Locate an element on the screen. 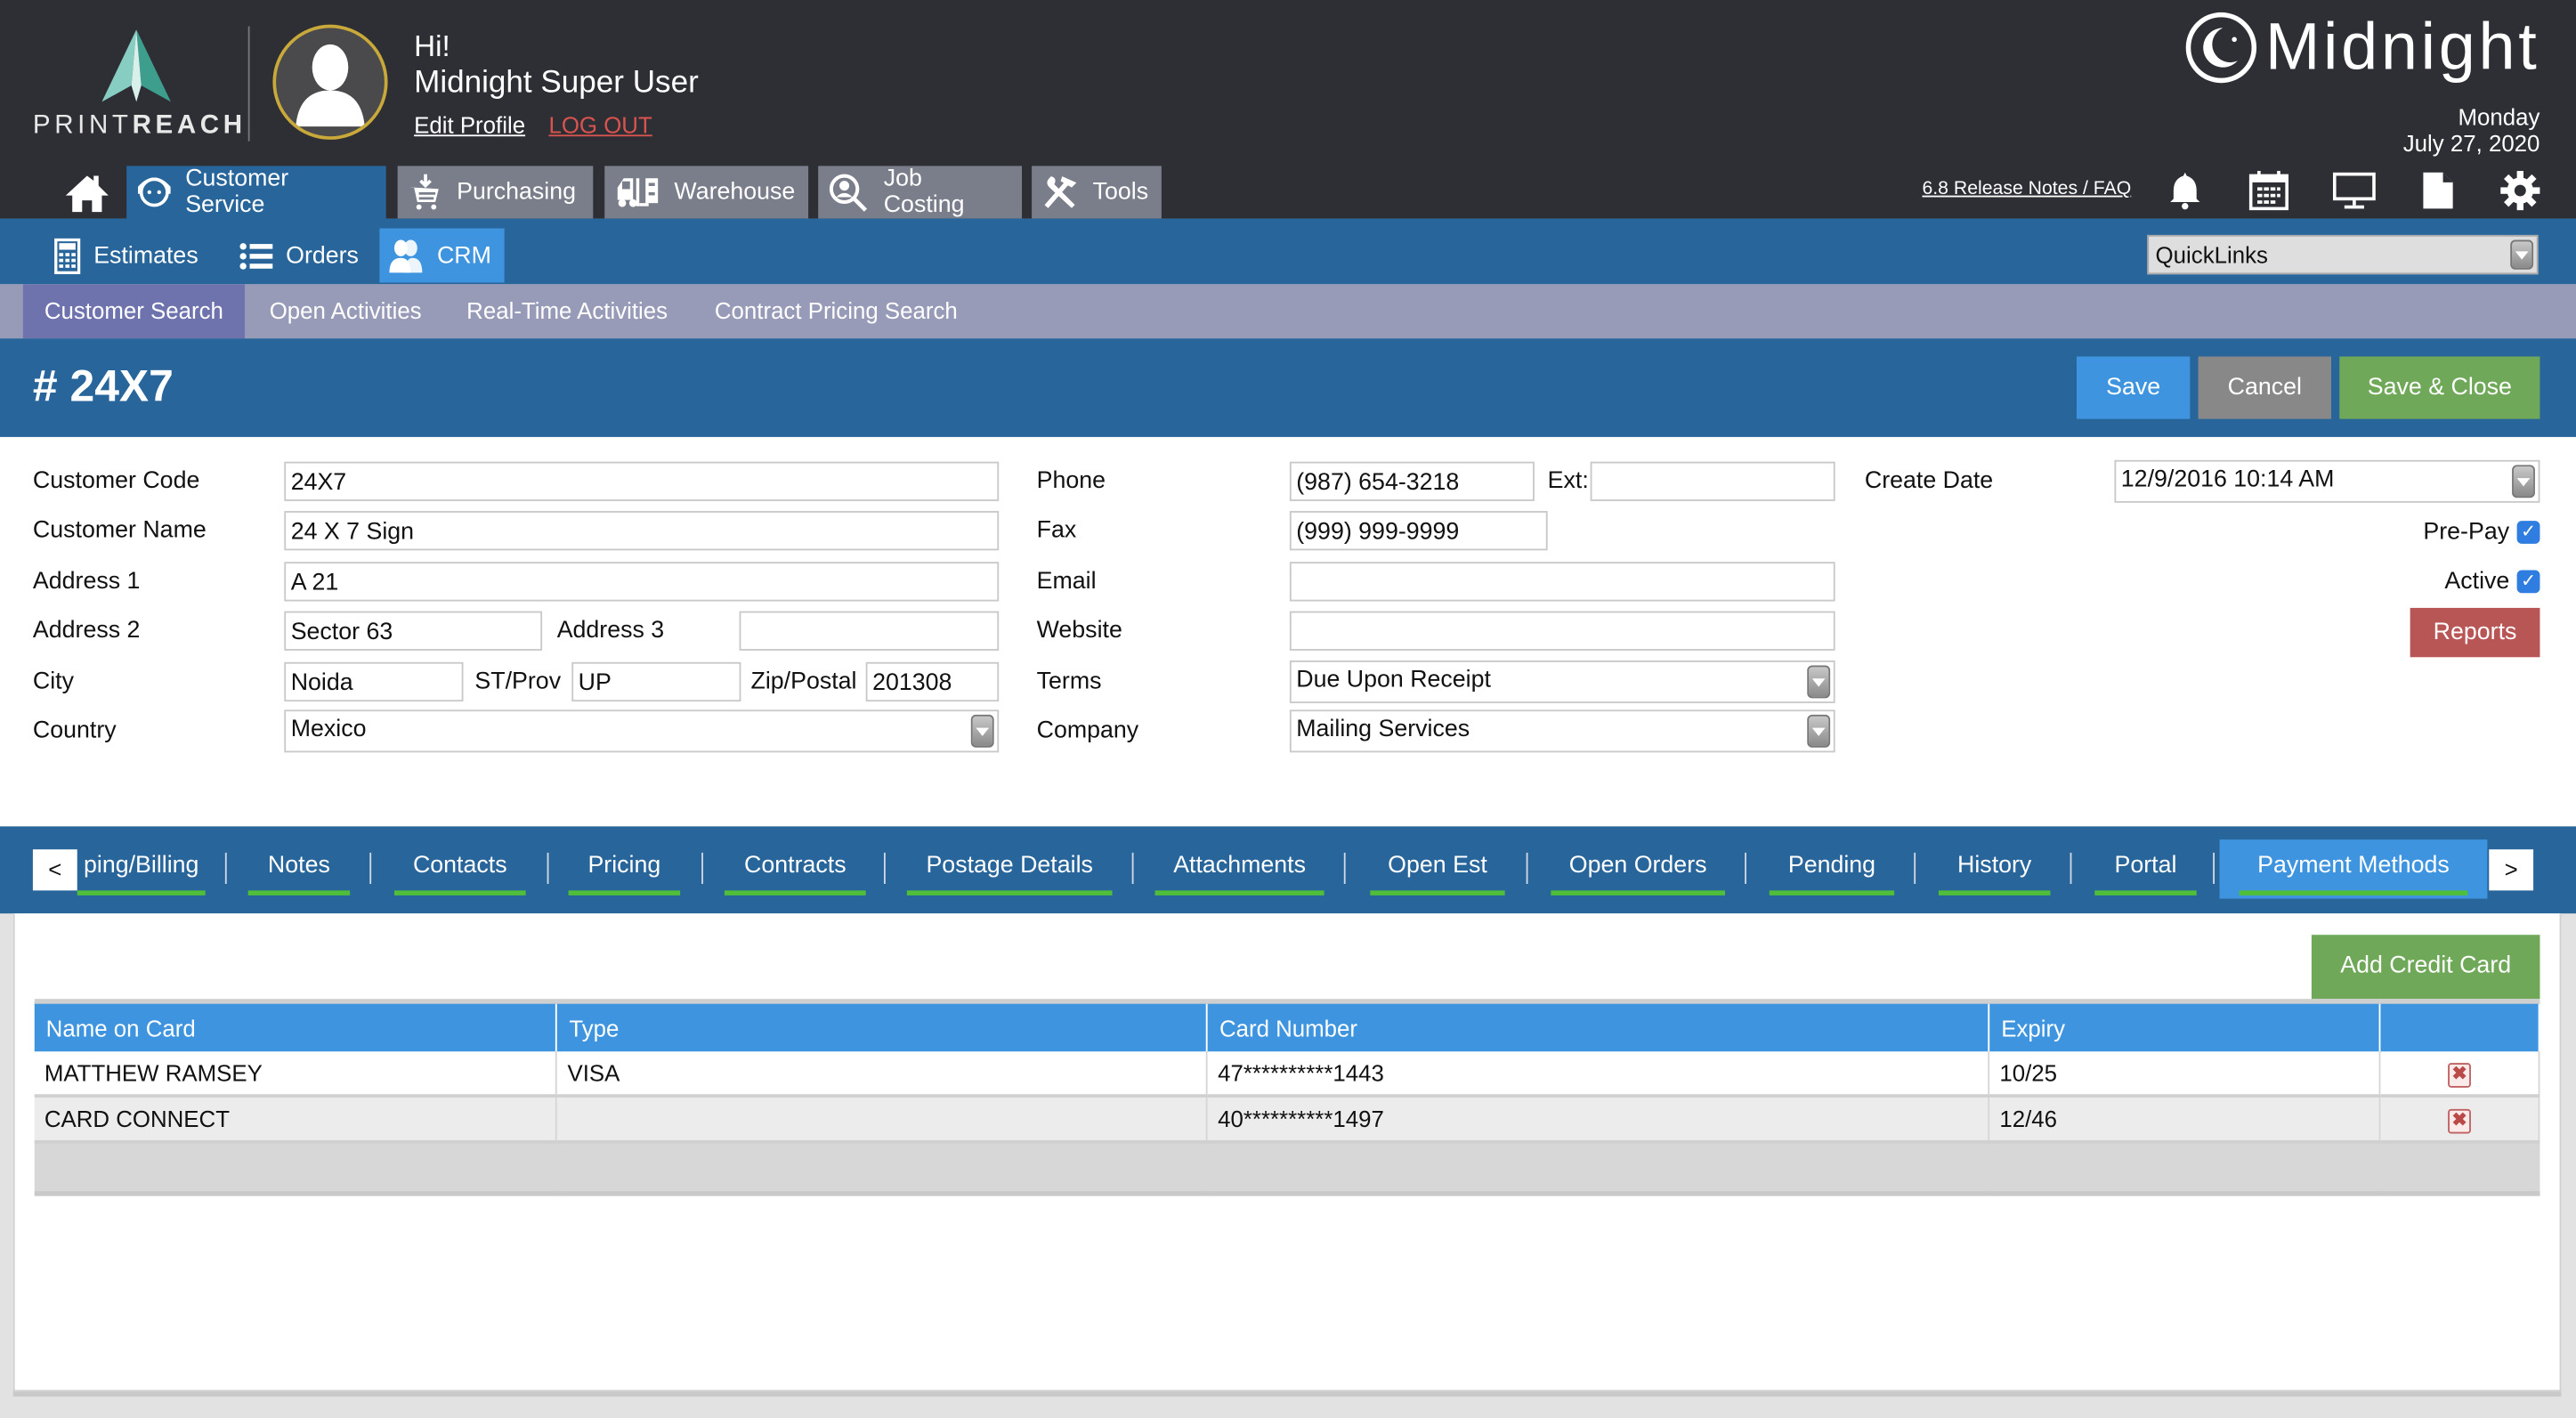  home-icon is located at coordinates (87, 194).